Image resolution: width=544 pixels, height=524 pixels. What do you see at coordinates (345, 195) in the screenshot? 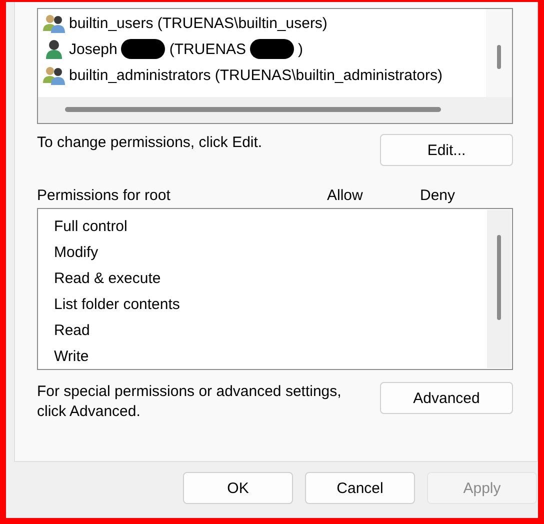
I see `column-header: Allow` at bounding box center [345, 195].